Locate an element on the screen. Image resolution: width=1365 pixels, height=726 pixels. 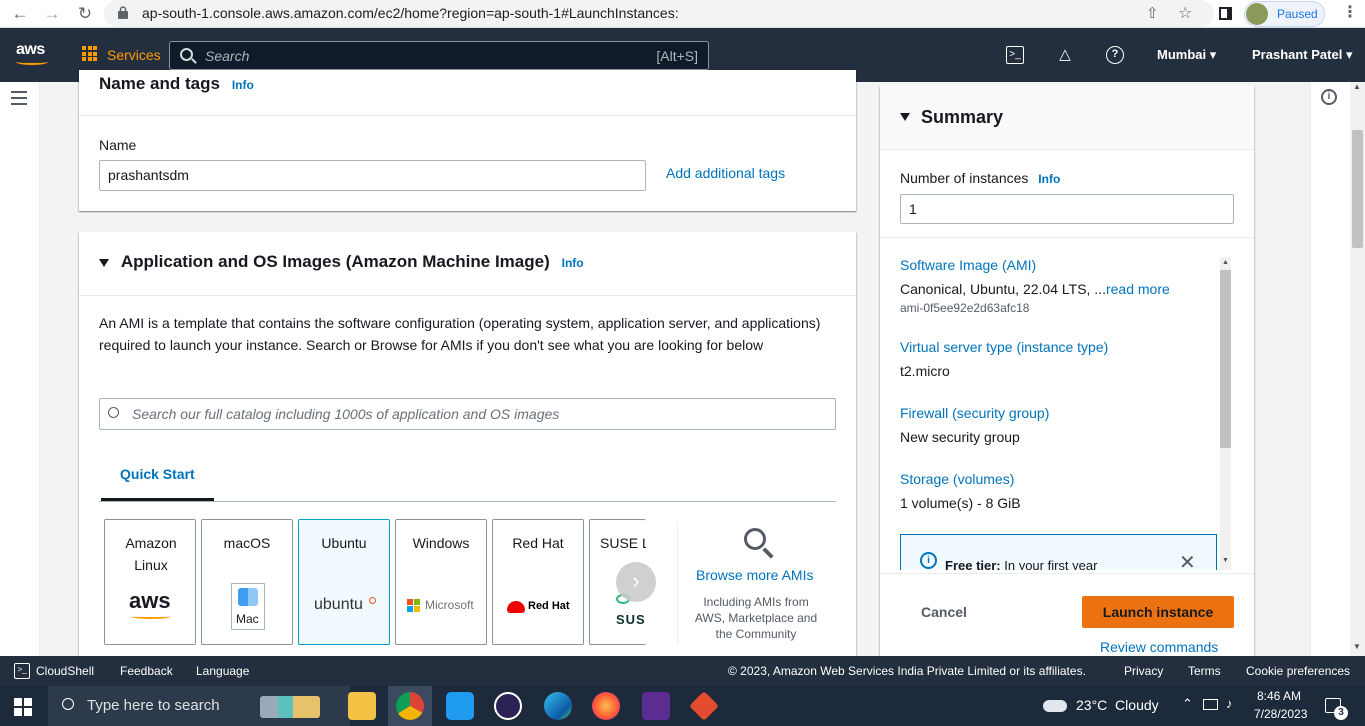
num-instances-input: 1 is located at coordinates (1067, 209).